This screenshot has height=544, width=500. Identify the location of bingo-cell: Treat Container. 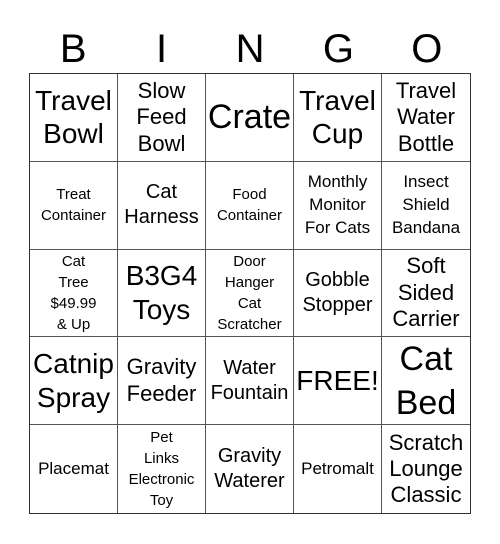
(74, 205).